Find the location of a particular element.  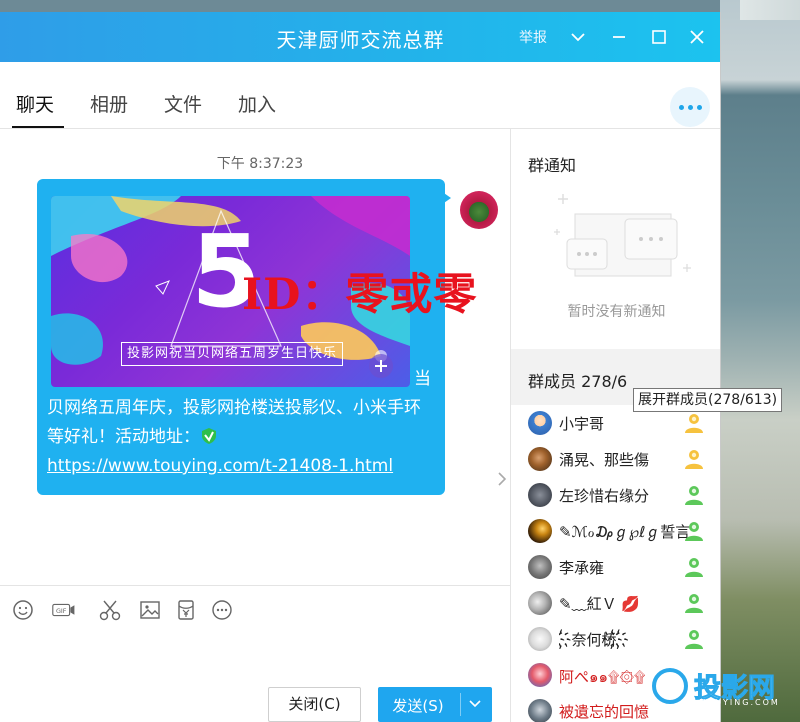

member-name: 小宇哥 is located at coordinates (582, 424).